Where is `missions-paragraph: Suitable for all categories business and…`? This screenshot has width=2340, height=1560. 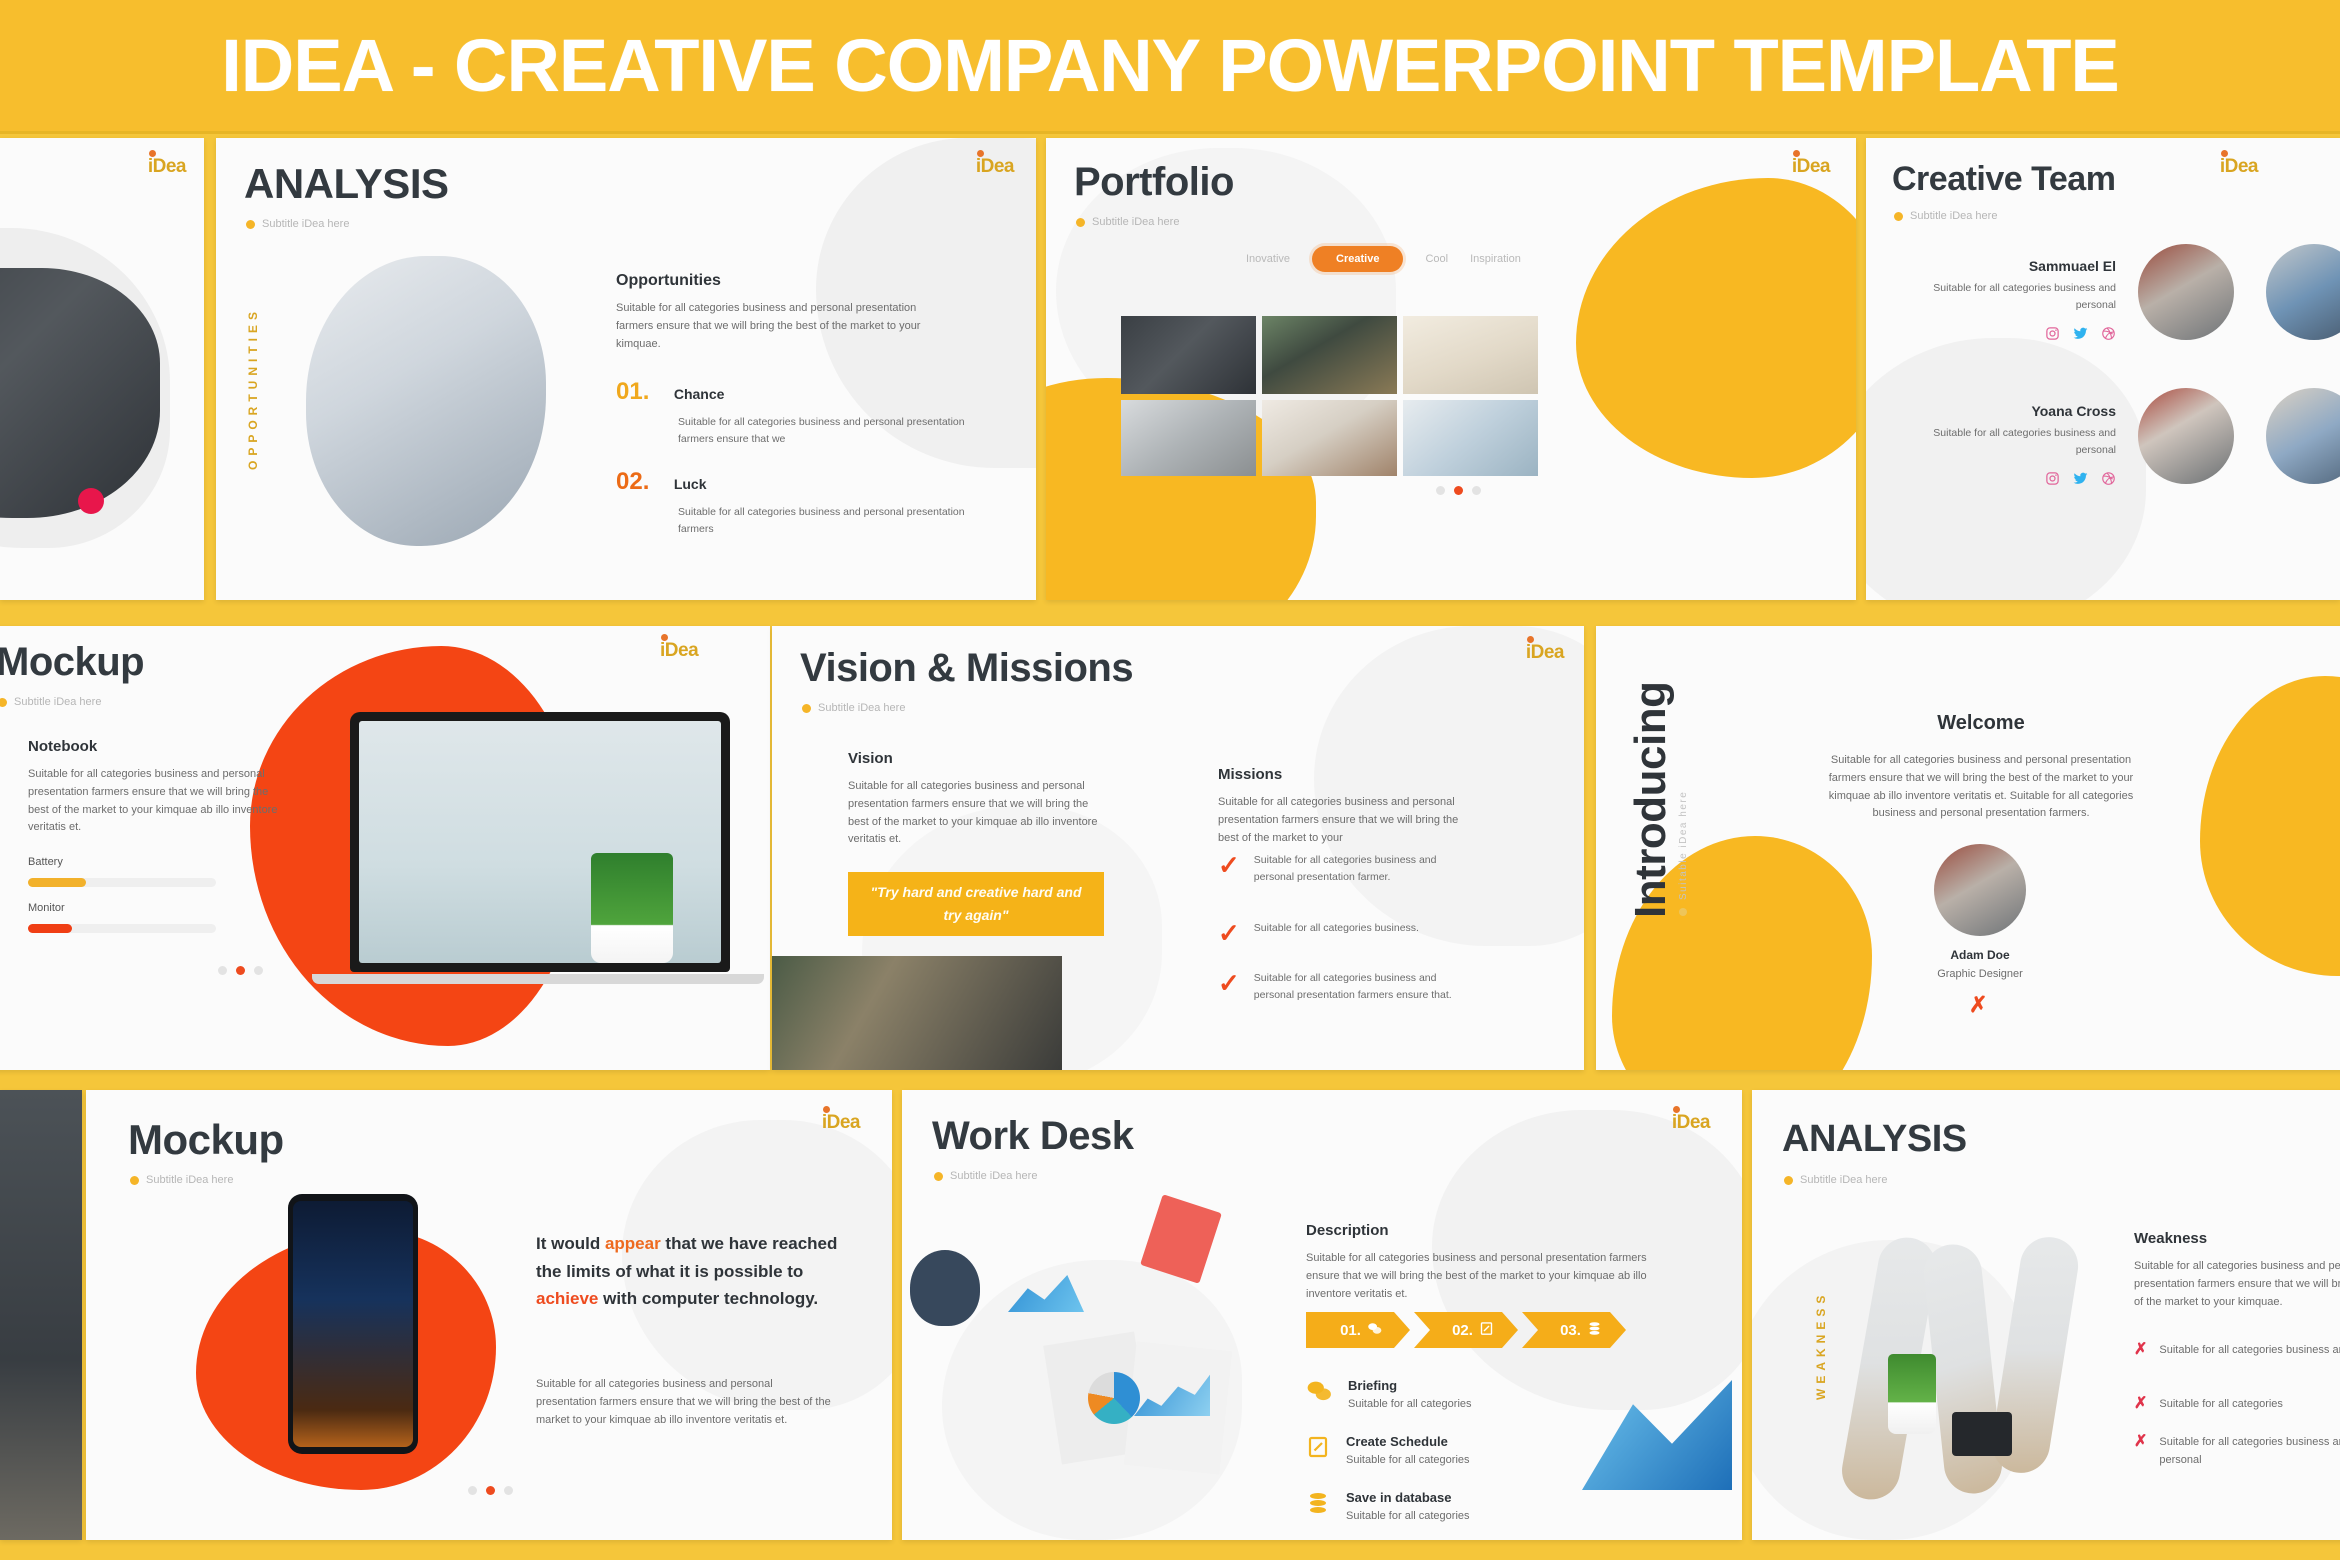 missions-paragraph: Suitable for all categories business and… is located at coordinates (1338, 820).